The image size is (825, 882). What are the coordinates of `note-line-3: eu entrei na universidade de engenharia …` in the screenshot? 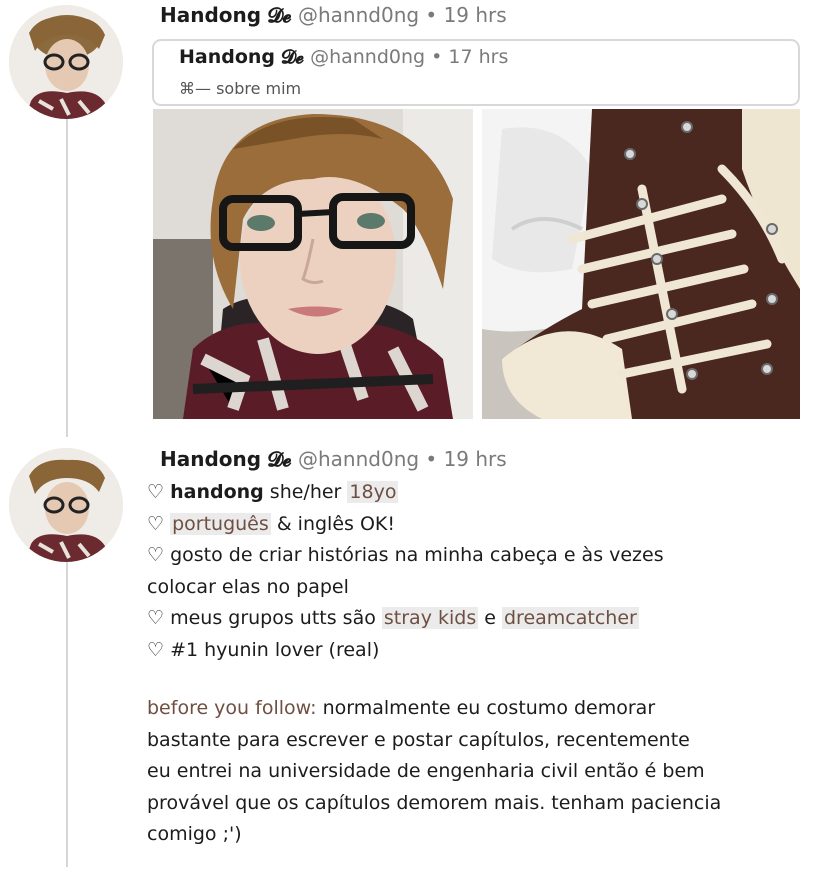 It's located at (426, 771).